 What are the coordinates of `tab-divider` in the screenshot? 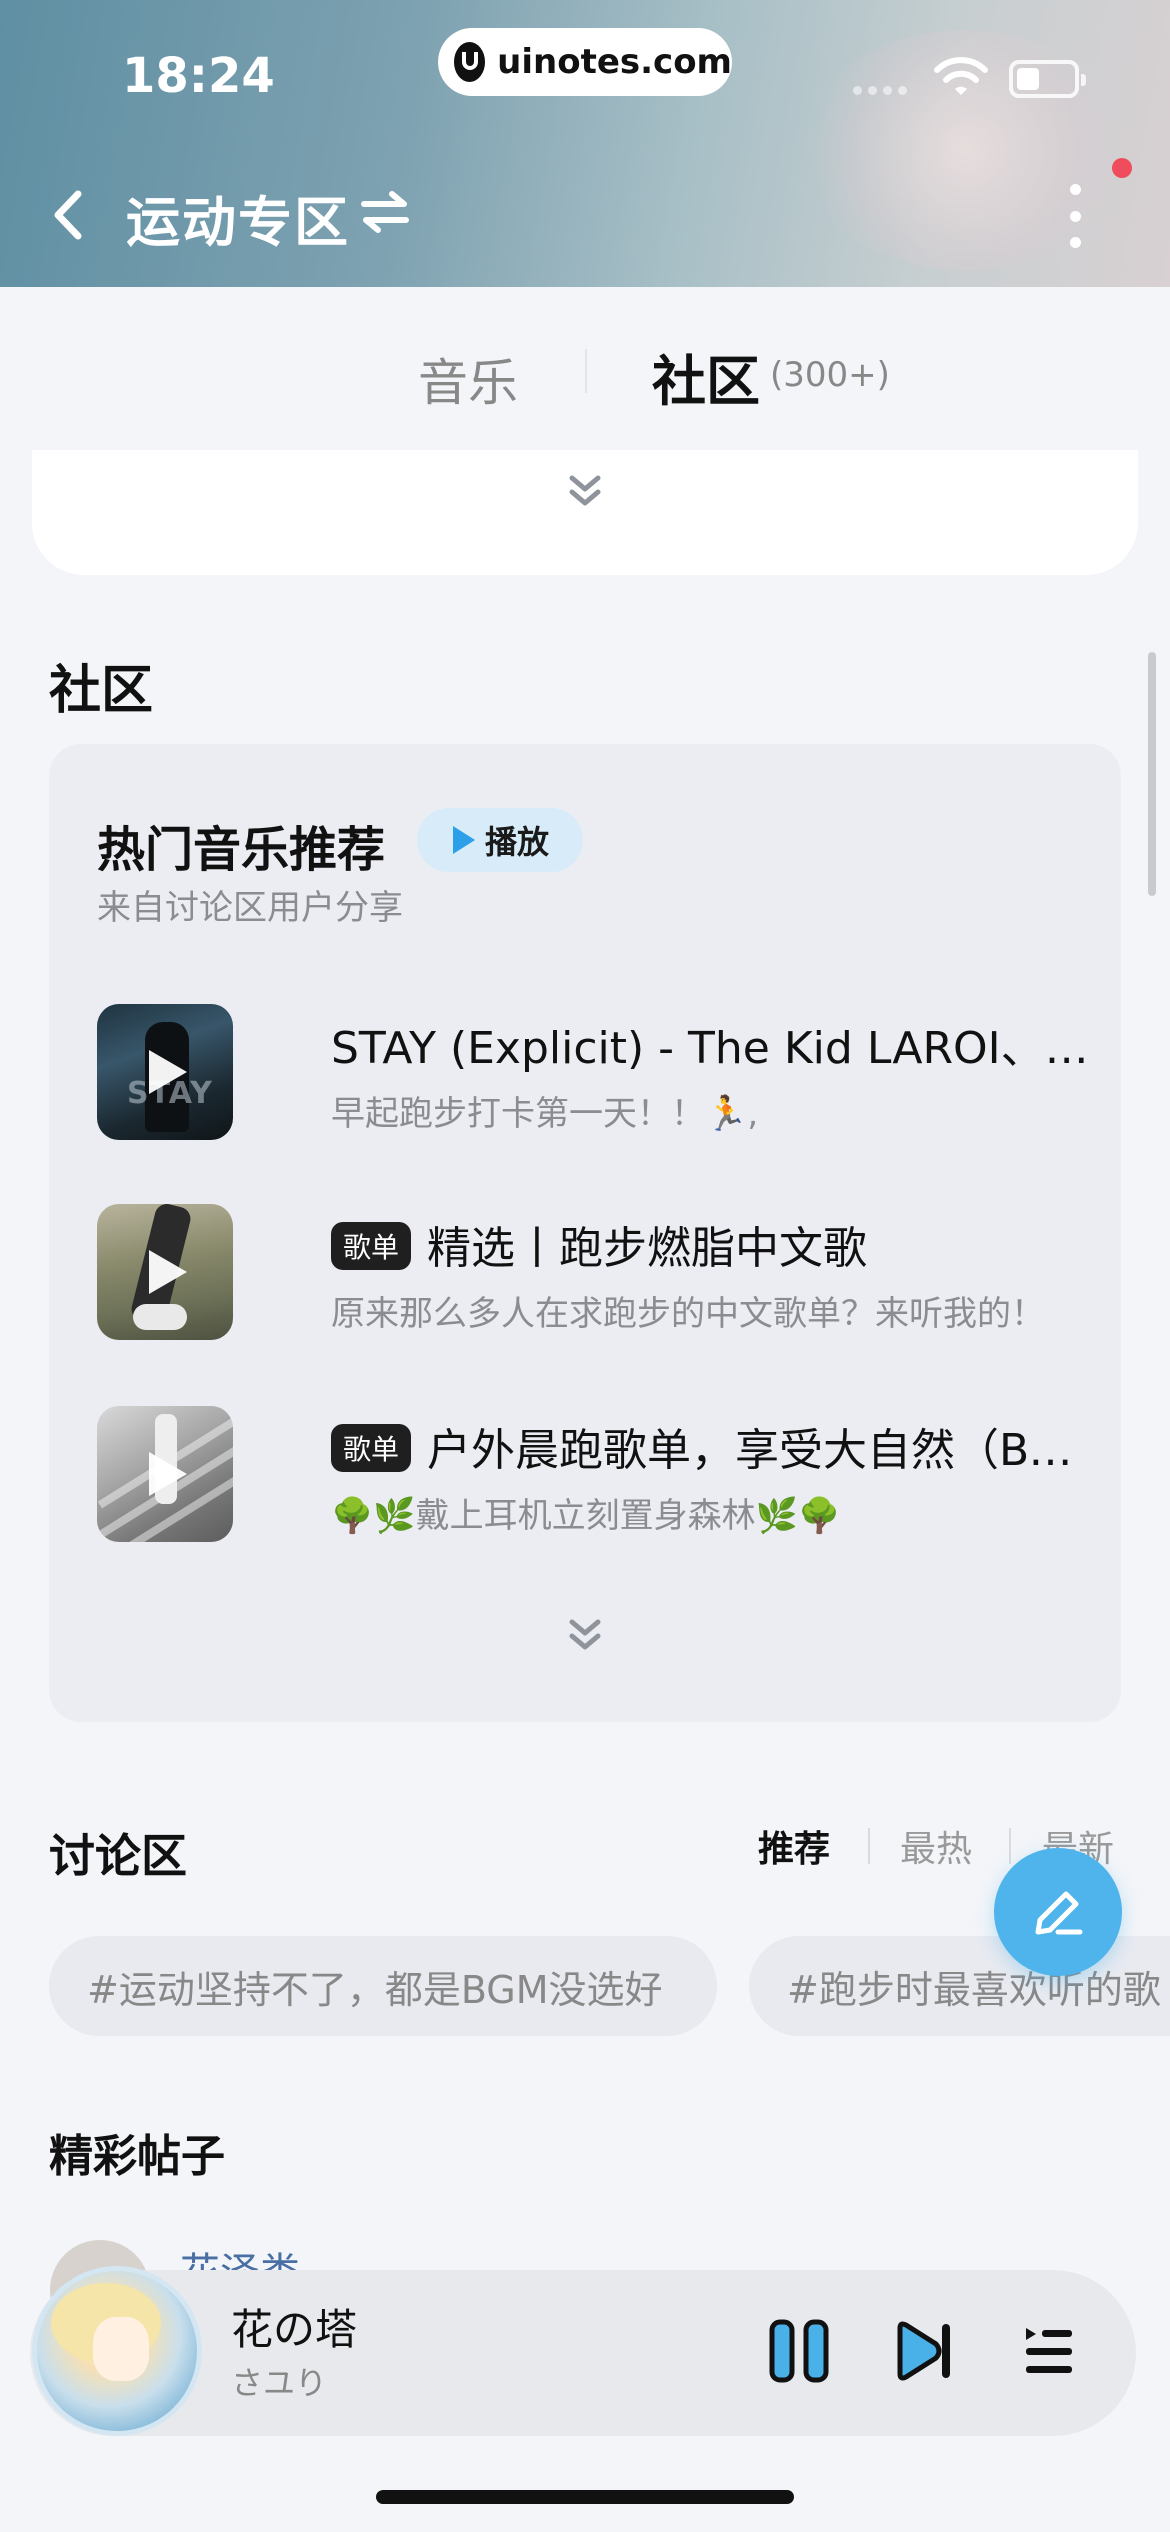 It's located at (586, 371).